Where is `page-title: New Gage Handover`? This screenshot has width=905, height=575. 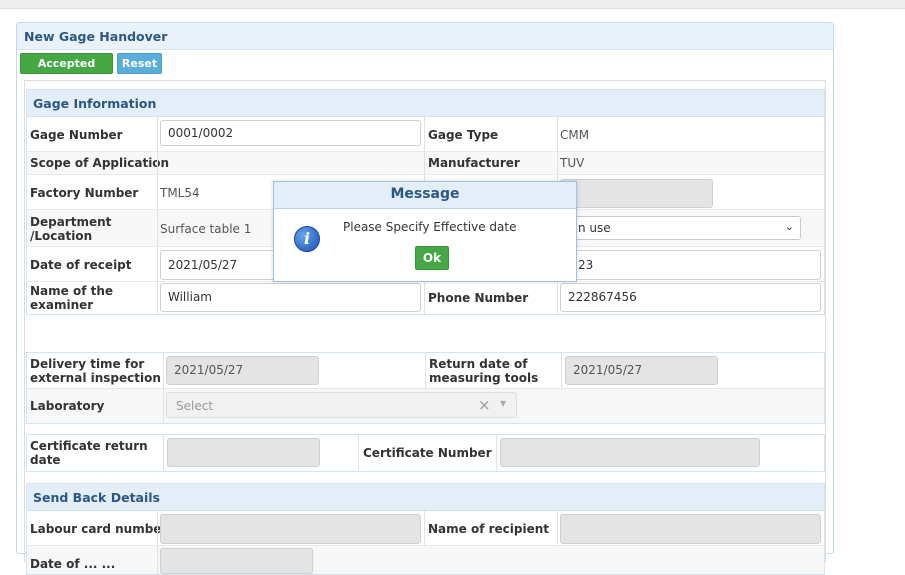 page-title: New Gage Handover is located at coordinates (96, 36).